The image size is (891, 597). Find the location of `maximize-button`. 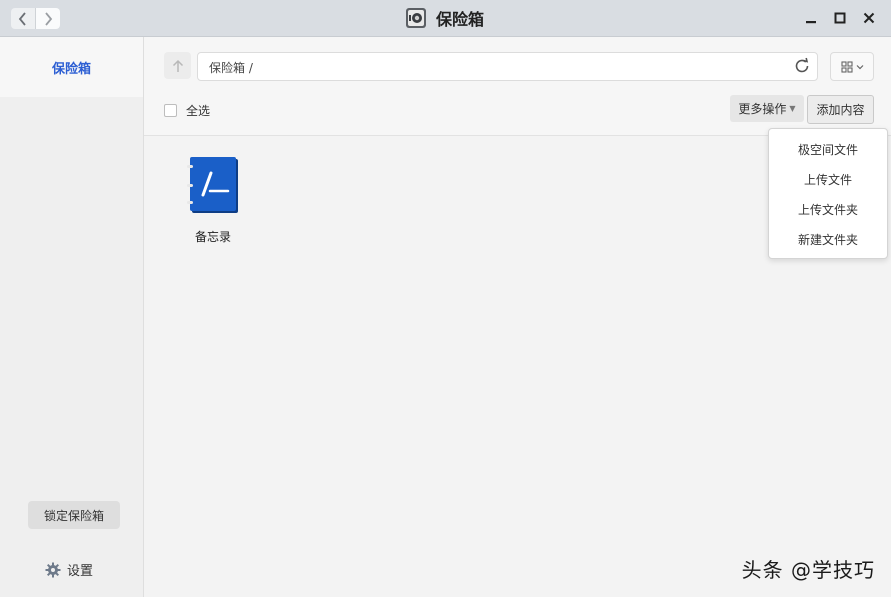

maximize-button is located at coordinates (840, 18).